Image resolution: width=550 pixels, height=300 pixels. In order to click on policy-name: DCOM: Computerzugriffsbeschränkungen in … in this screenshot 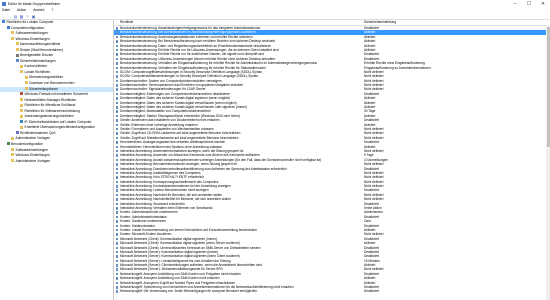, I will do `click(191, 71)`.